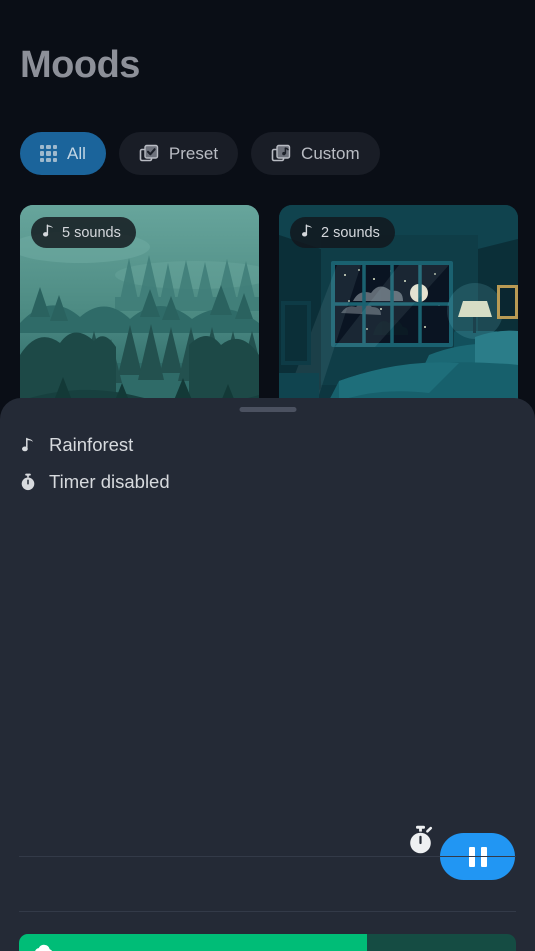 Image resolution: width=535 pixels, height=951 pixels. I want to click on sound-count-badge: 5 sounds, so click(83, 232).